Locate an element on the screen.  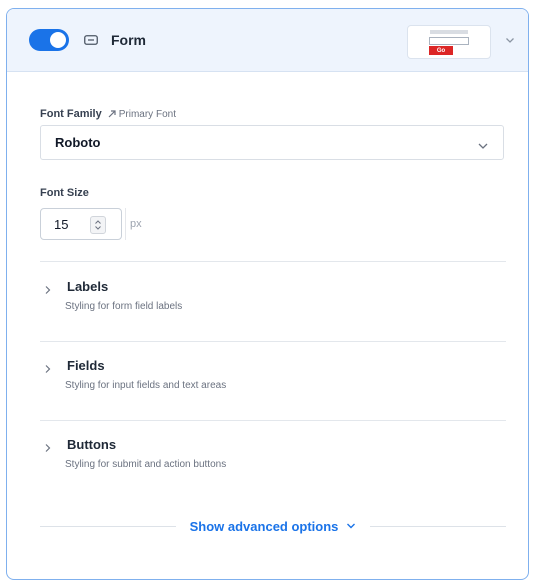
preview-input-field is located at coordinates (449, 41).